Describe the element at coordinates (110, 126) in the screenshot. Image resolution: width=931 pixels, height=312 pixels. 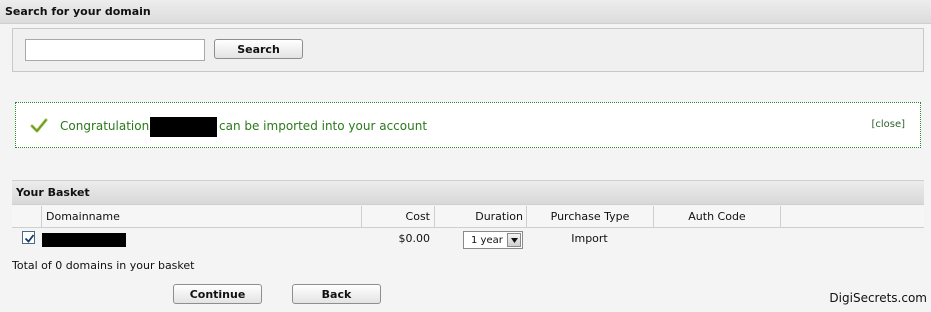
I see `message-text-start: Congratulations!` at that location.